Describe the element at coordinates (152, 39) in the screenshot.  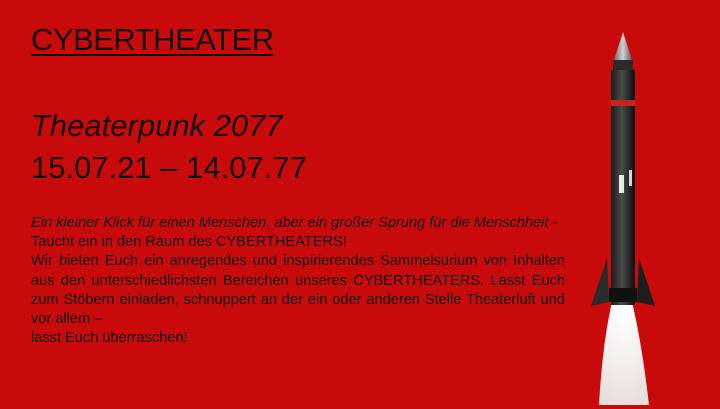
I see `slide-heading: CYBERTHEATER` at that location.